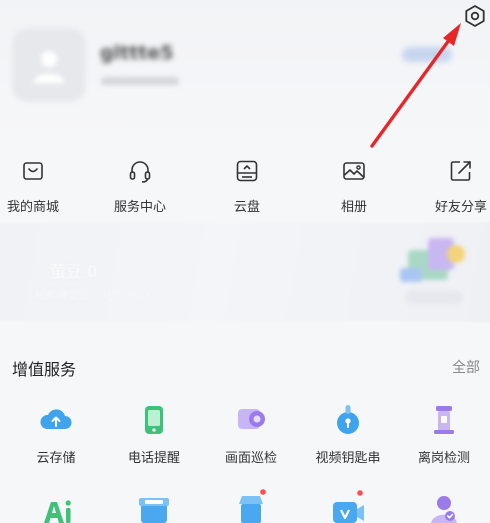 The width and height of the screenshot is (490, 523). What do you see at coordinates (443, 458) in the screenshot?
I see `service-label: 离岗检测` at bounding box center [443, 458].